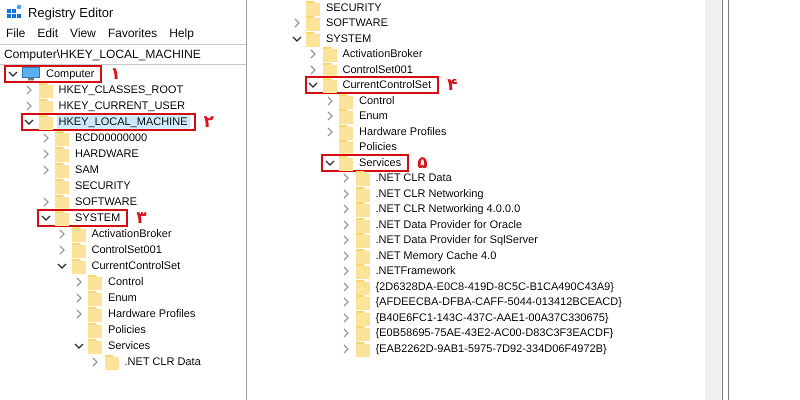 This screenshot has width=800, height=400. I want to click on window-title: Registry Editor, so click(71, 12).